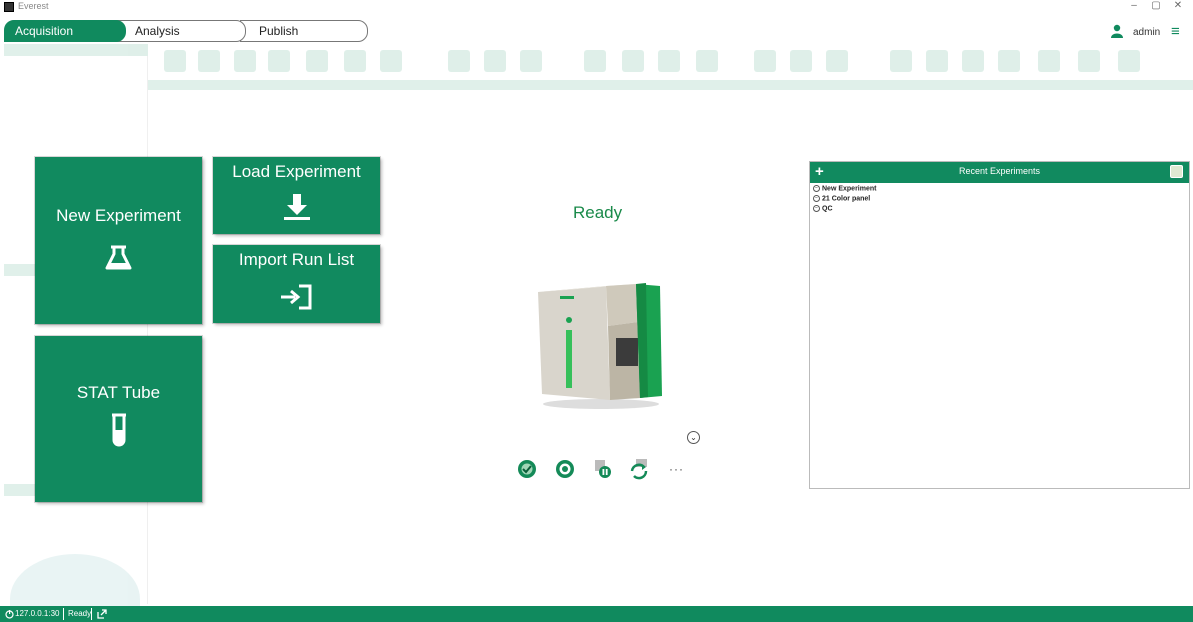 The width and height of the screenshot is (1193, 622). What do you see at coordinates (76, 333) in the screenshot?
I see `background-sidebar` at bounding box center [76, 333].